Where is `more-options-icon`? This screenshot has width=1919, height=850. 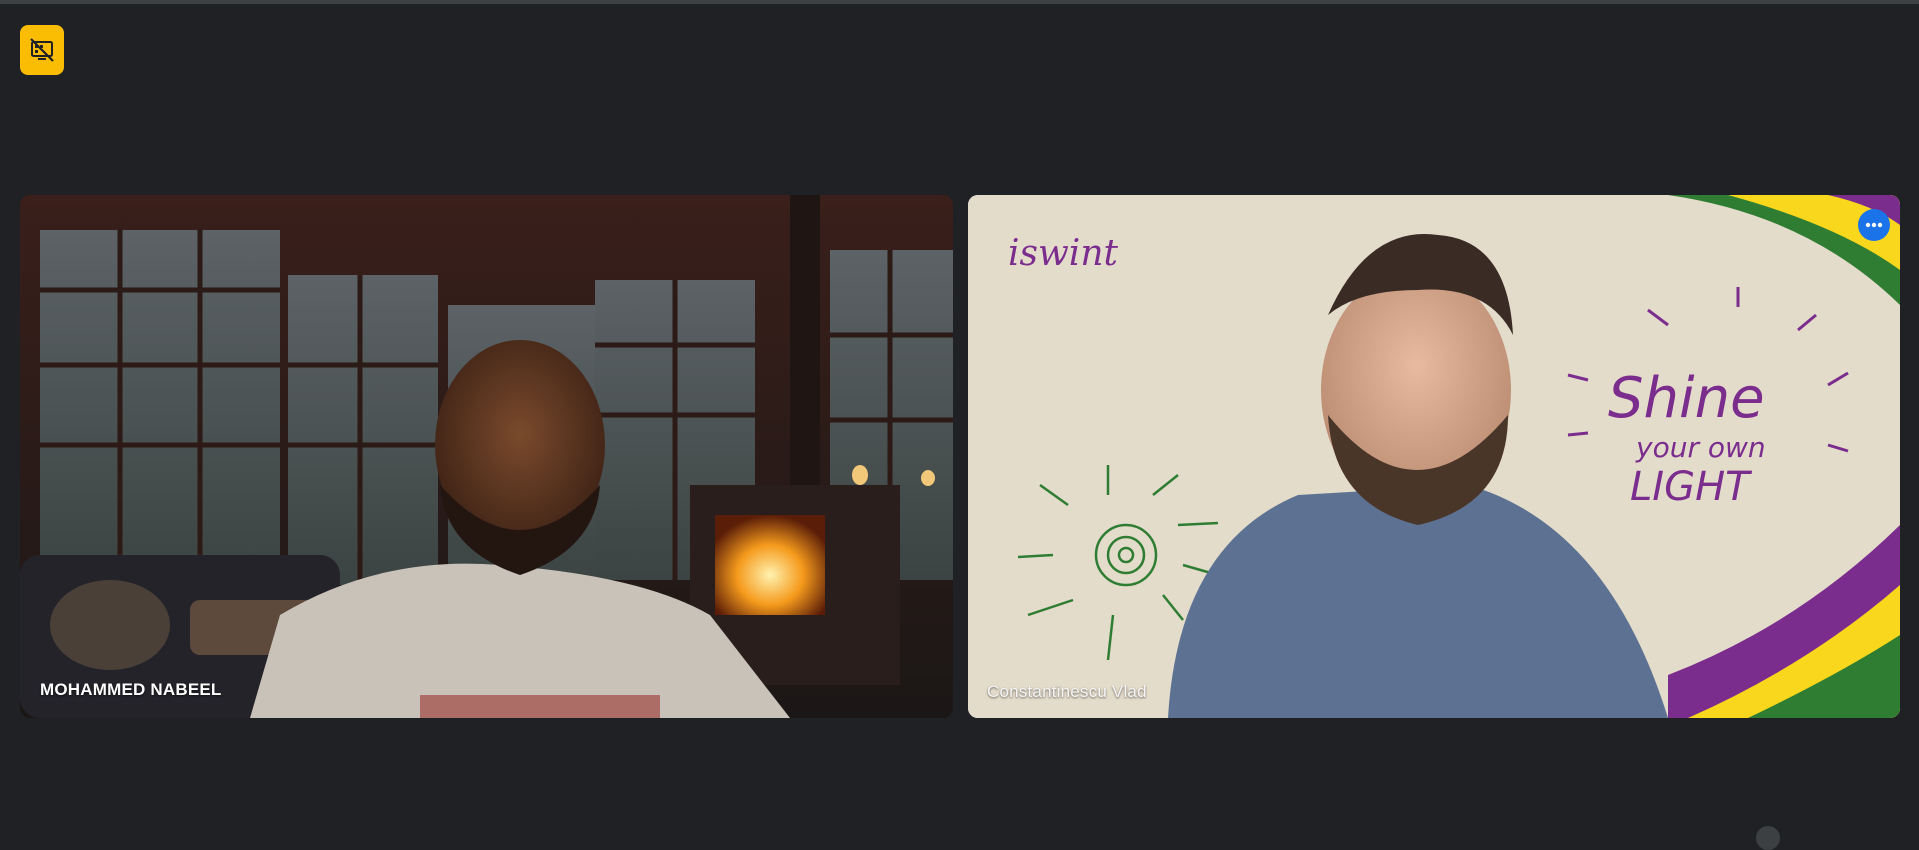
more-options-icon is located at coordinates (1874, 225).